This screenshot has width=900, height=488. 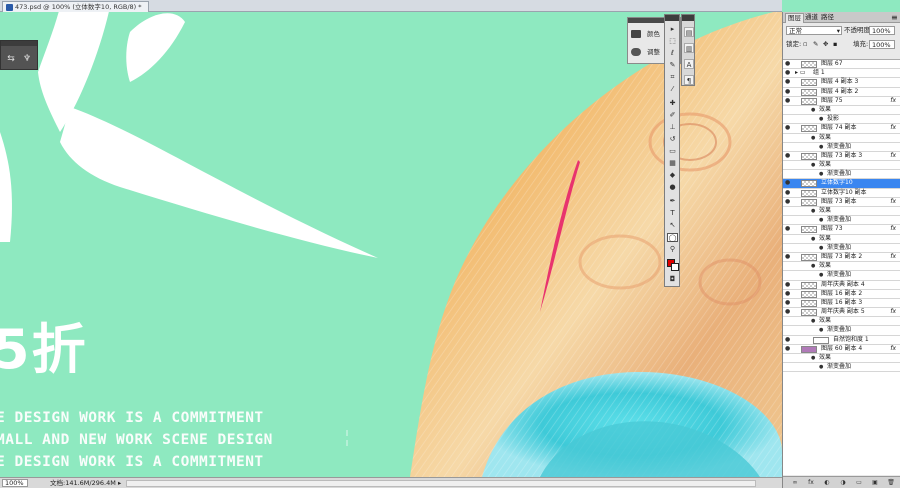 I want to click on add-mask-icon: ◐, so click(x=827, y=483).